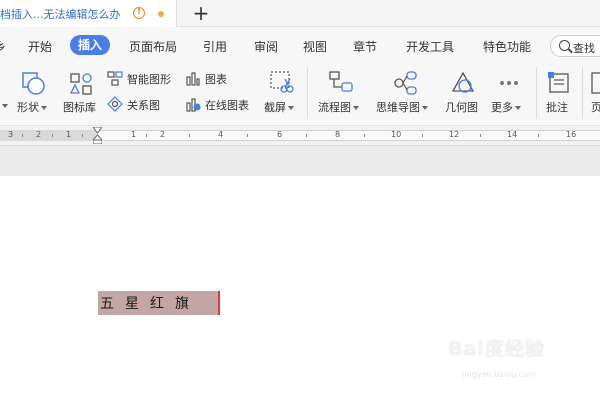  What do you see at coordinates (193, 78) in the screenshot?
I see `bar-chart-icon` at bounding box center [193, 78].